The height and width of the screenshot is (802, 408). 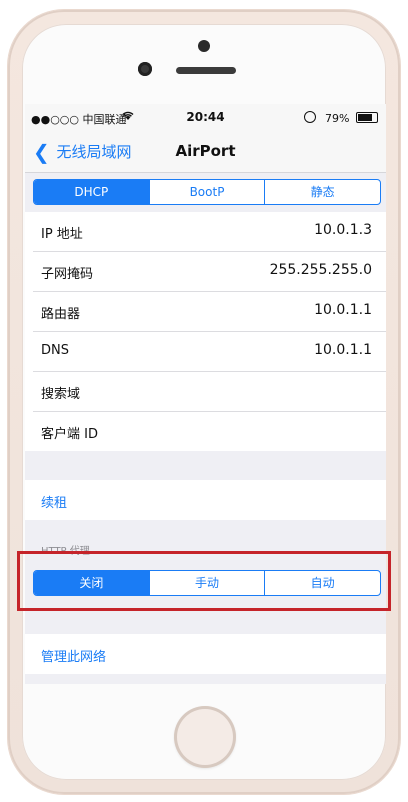 What do you see at coordinates (309, 117) in the screenshot?
I see `rotation-lock-icon` at bounding box center [309, 117].